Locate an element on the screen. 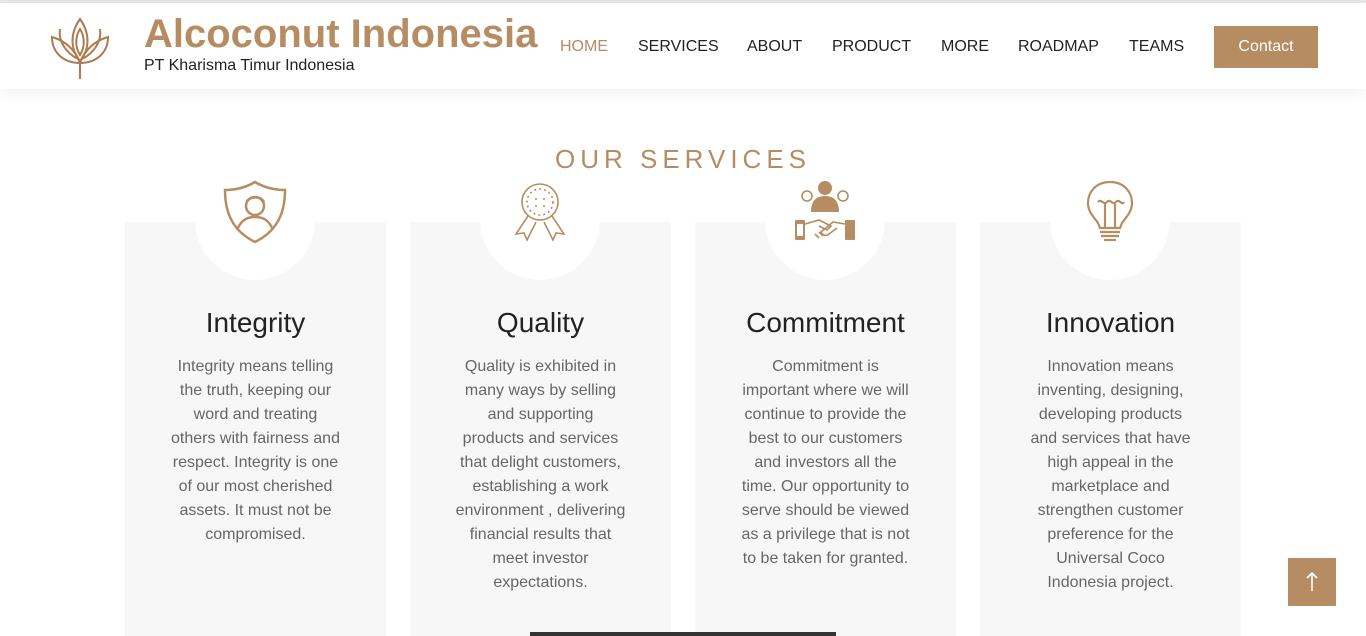 Image resolution: width=1366 pixels, height=636 pixels. card-title: Integrity is located at coordinates (255, 322).